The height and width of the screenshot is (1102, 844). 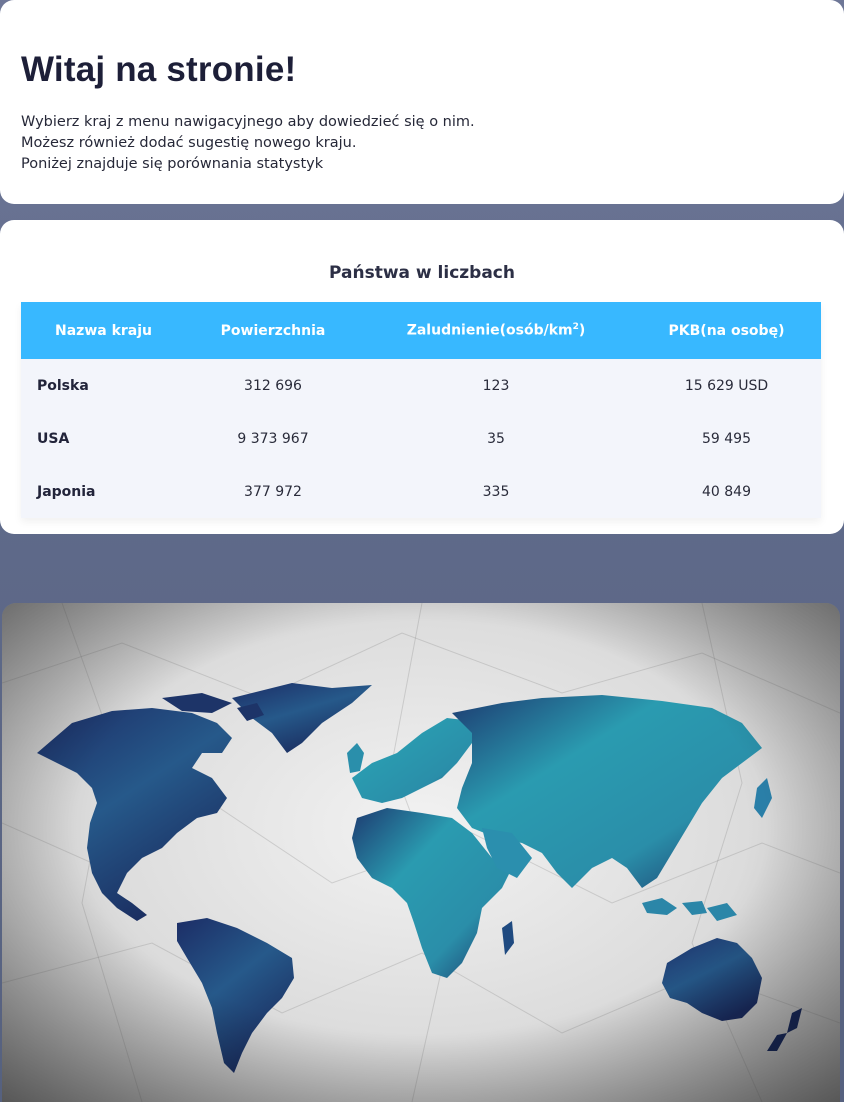 I want to click on table-row: Polska 312 696 123 15 629 USD, so click(x=421, y=385).